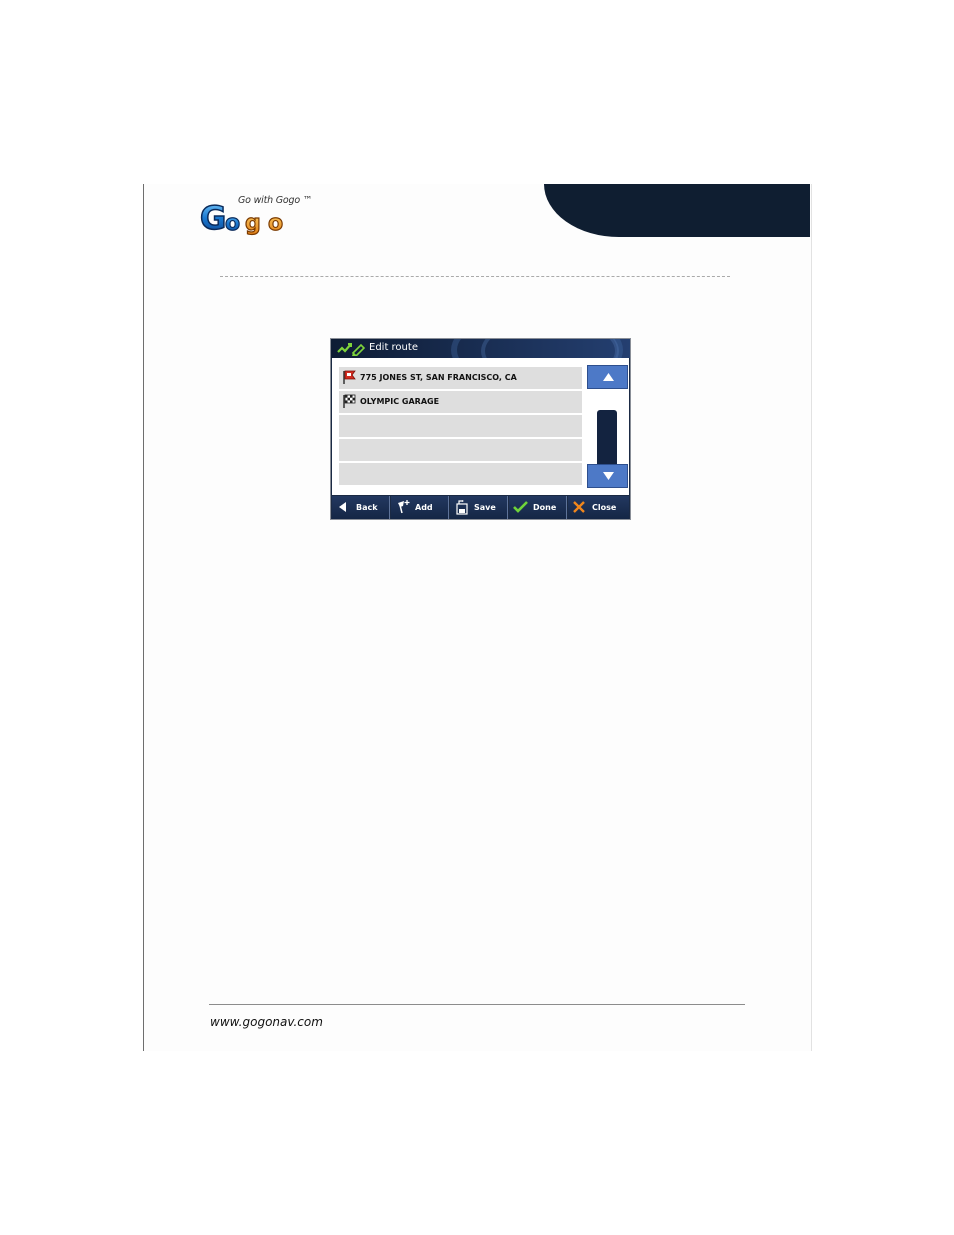 The width and height of the screenshot is (954, 1235). Describe the element at coordinates (438, 377) in the screenshot. I see `route-item-label: 775 JONES ST, SAN FRANCISCO, CA` at that location.